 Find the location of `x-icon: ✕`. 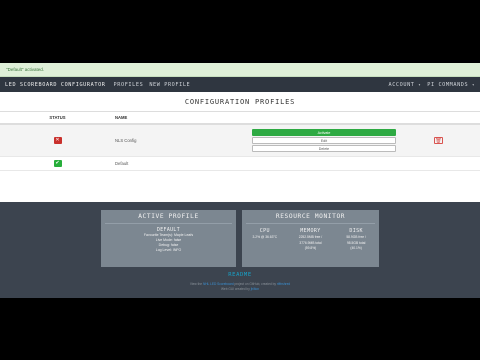

x-icon: ✕ is located at coordinates (57, 140).